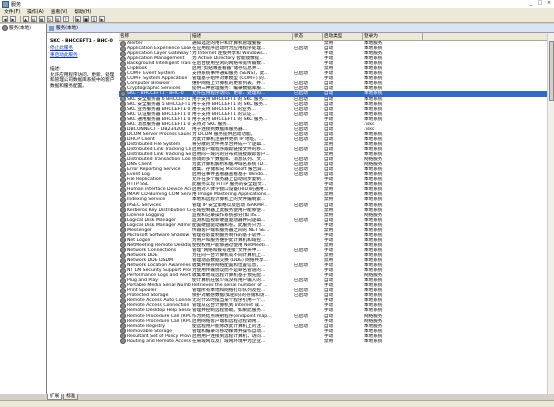 Image resolution: width=554 pixels, height=407 pixels. Describe the element at coordinates (84, 48) in the screenshot. I see `stop-service-link: 停止此服务` at that location.